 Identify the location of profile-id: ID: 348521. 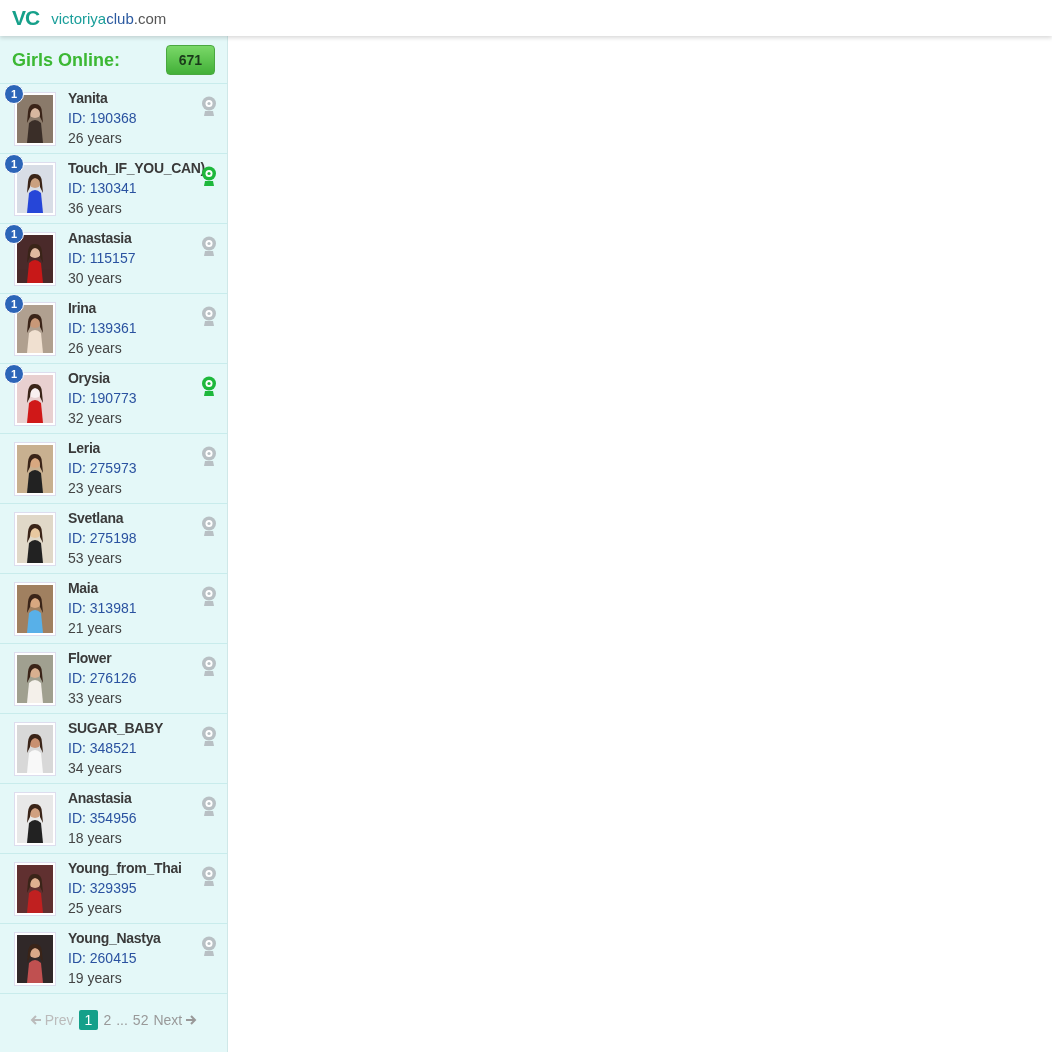
(103, 748).